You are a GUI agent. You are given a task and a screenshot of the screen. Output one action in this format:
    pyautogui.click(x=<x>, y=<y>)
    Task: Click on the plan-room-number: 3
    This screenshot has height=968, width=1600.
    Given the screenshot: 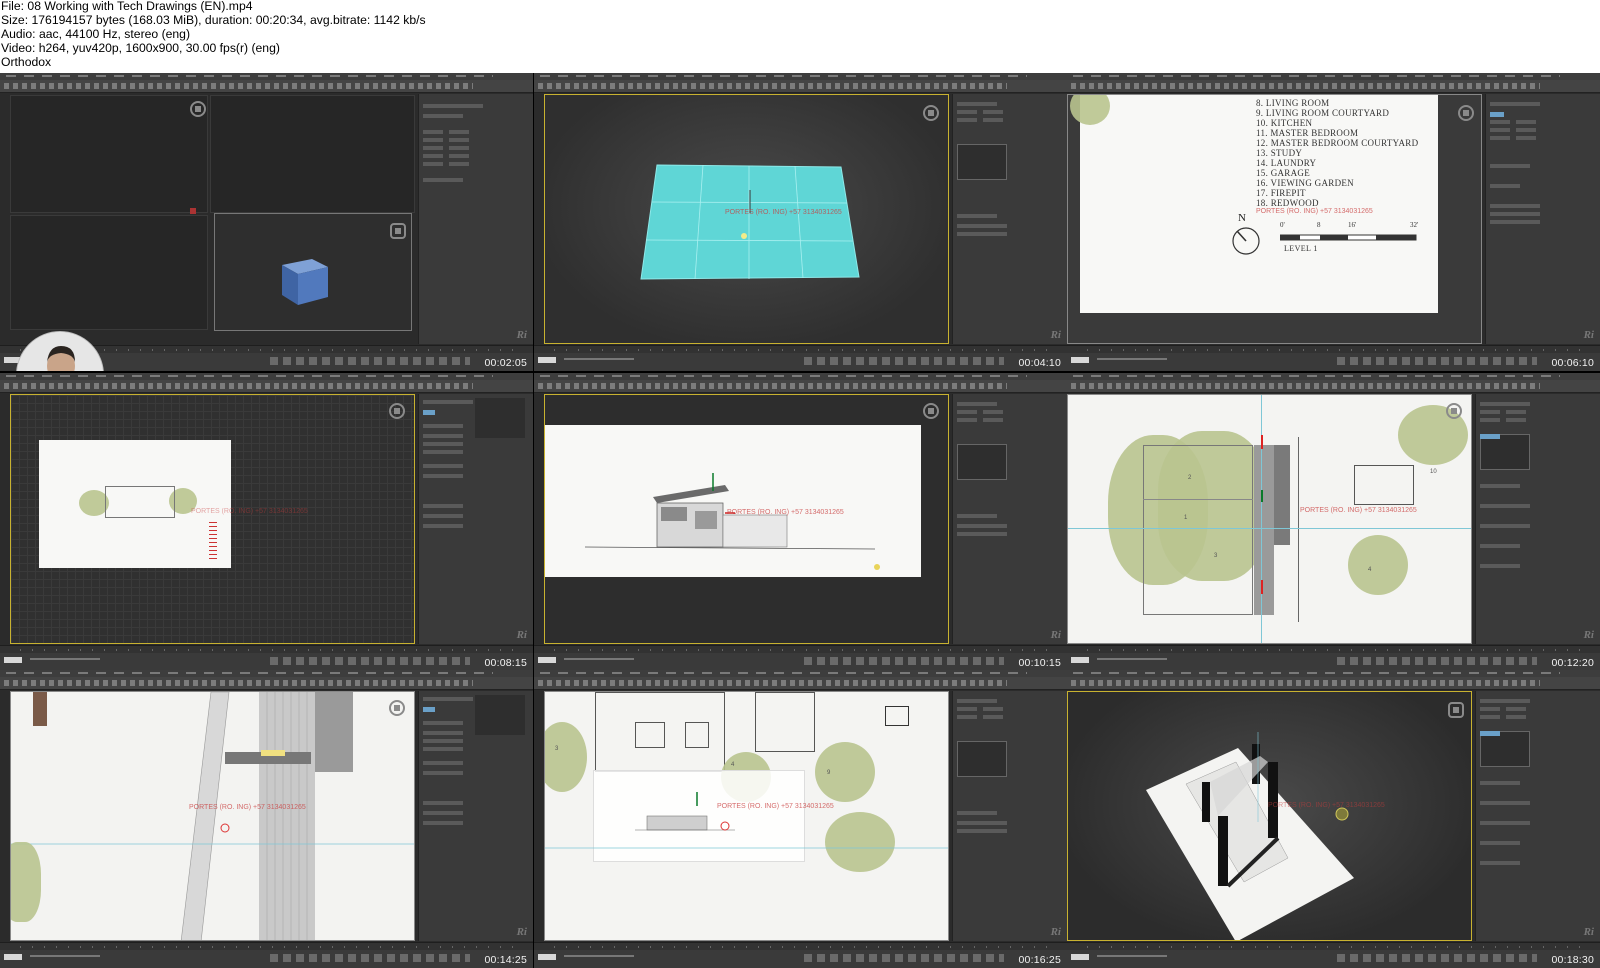 What is the action you would take?
    pyautogui.click(x=1216, y=556)
    